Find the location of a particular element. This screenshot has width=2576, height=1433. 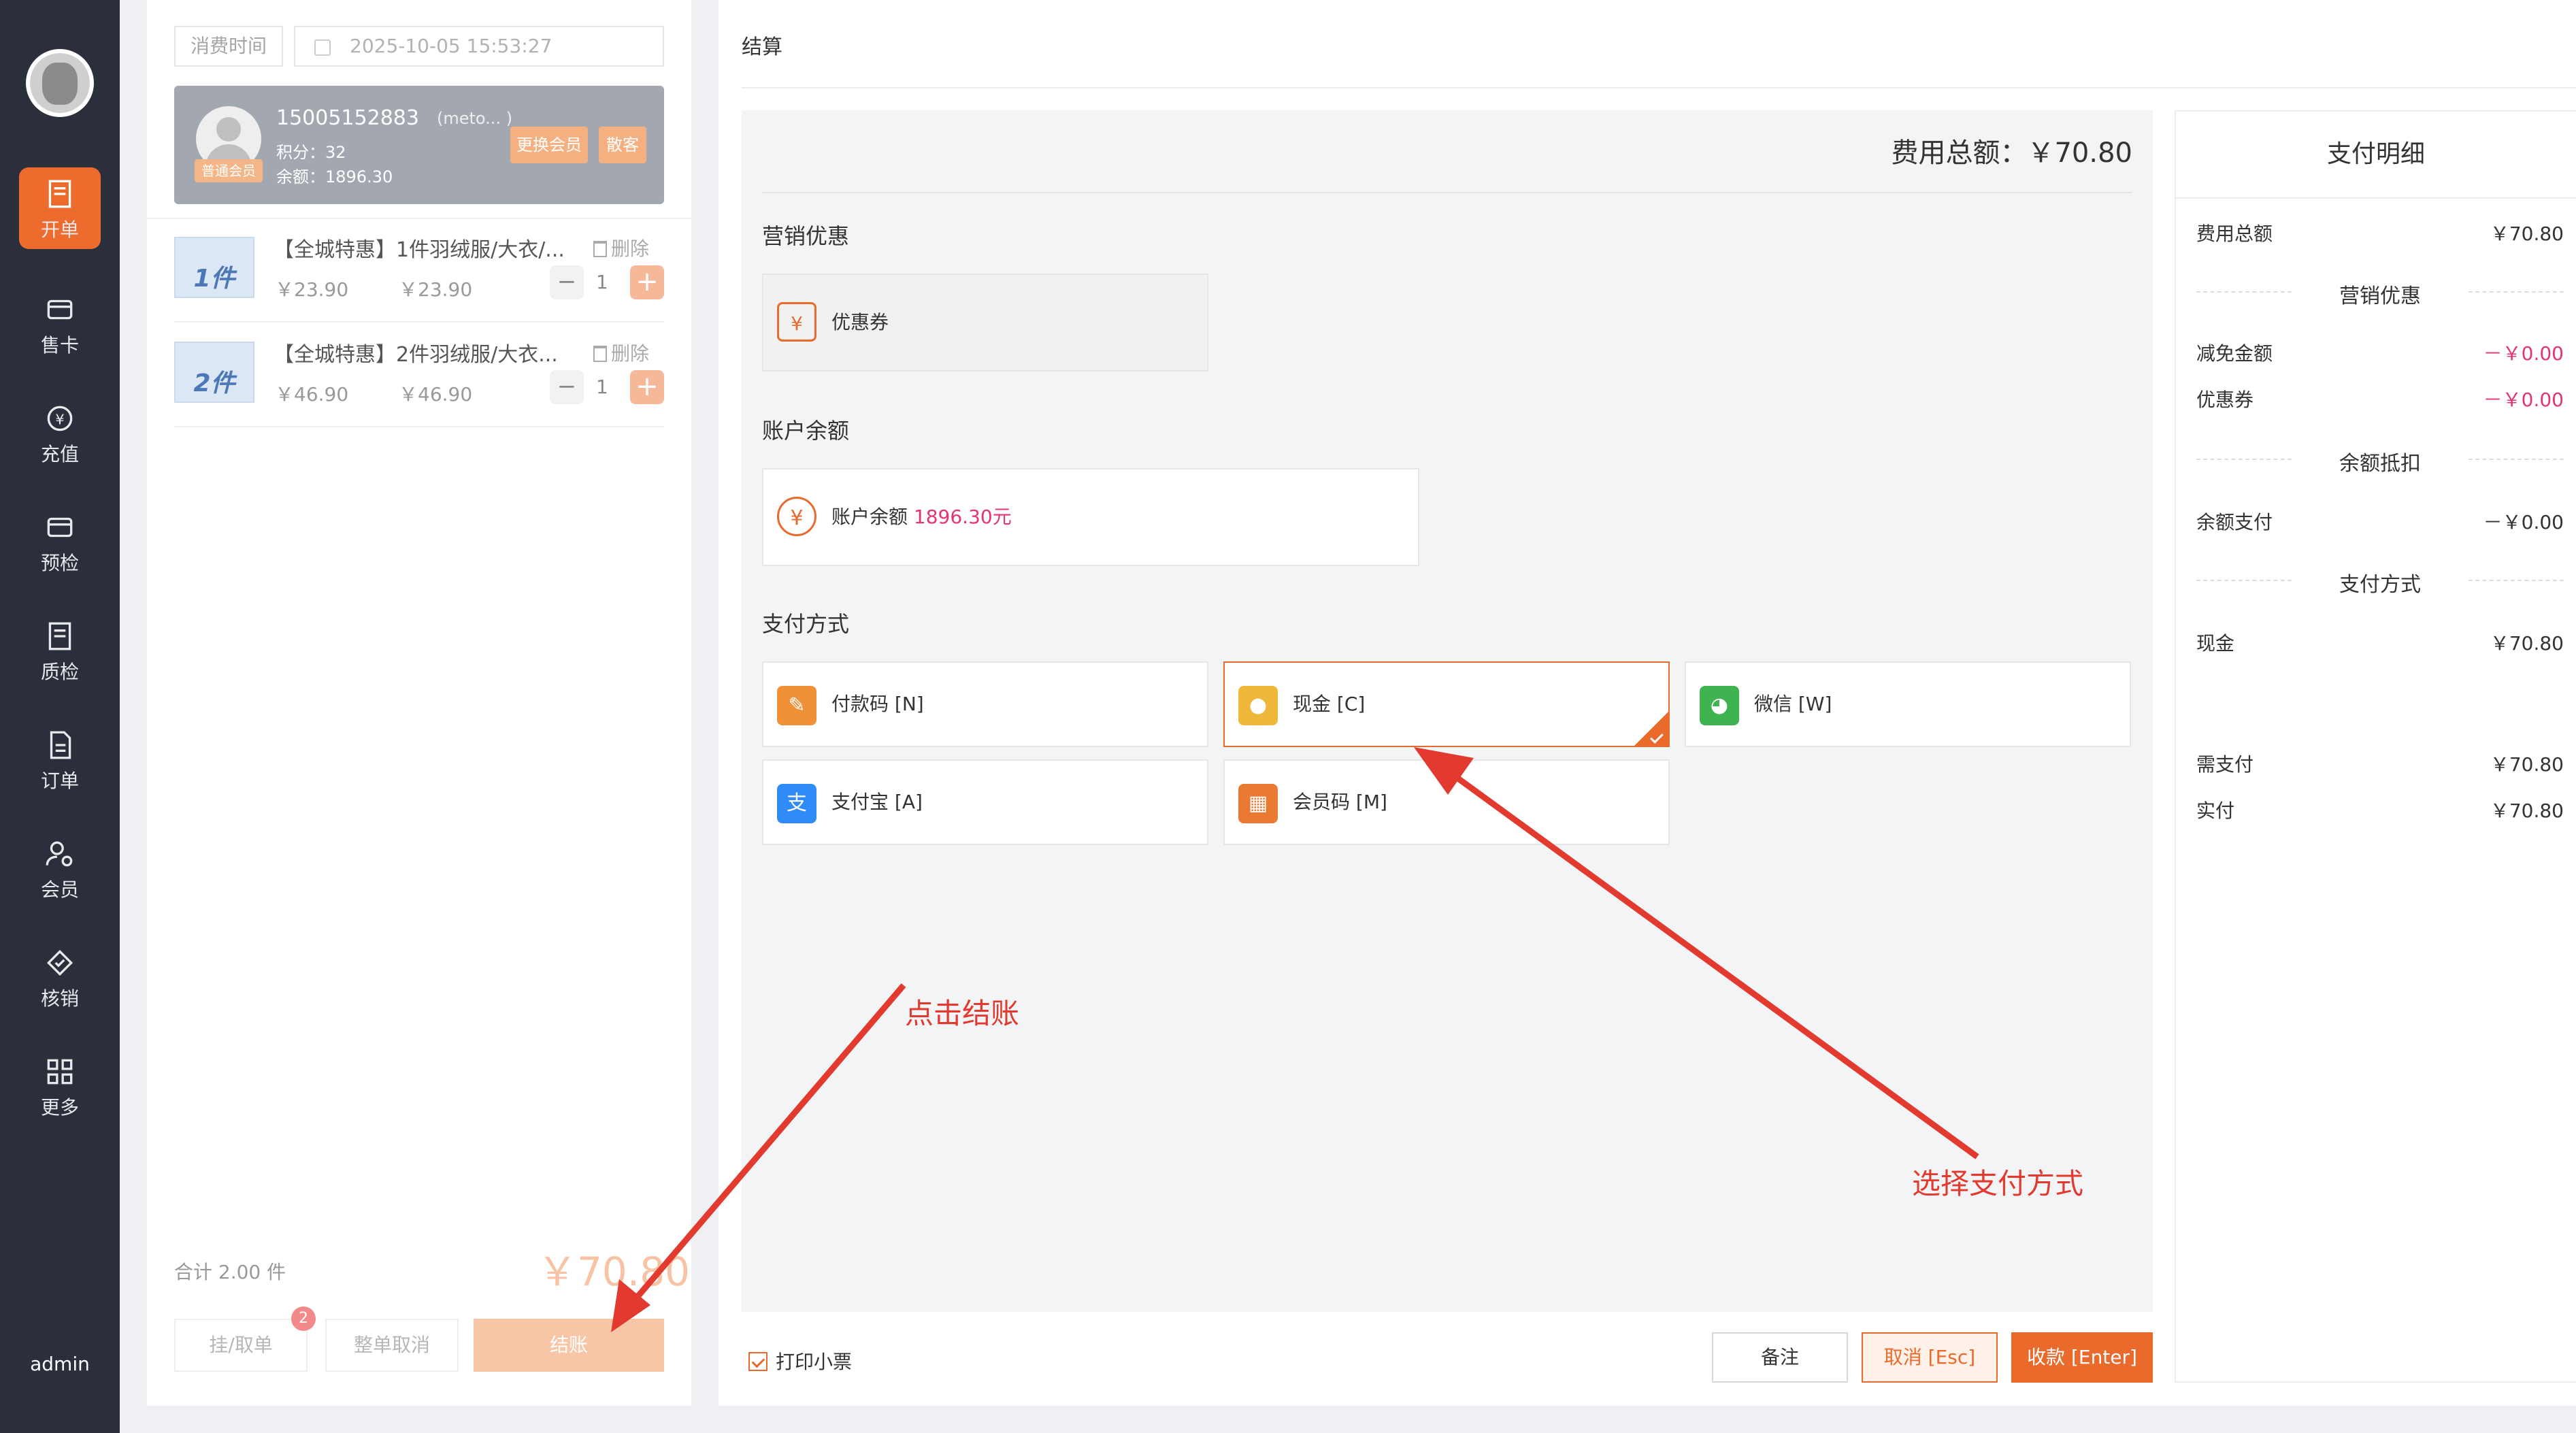

total-count: 合计 2.00 件 is located at coordinates (230, 1272).